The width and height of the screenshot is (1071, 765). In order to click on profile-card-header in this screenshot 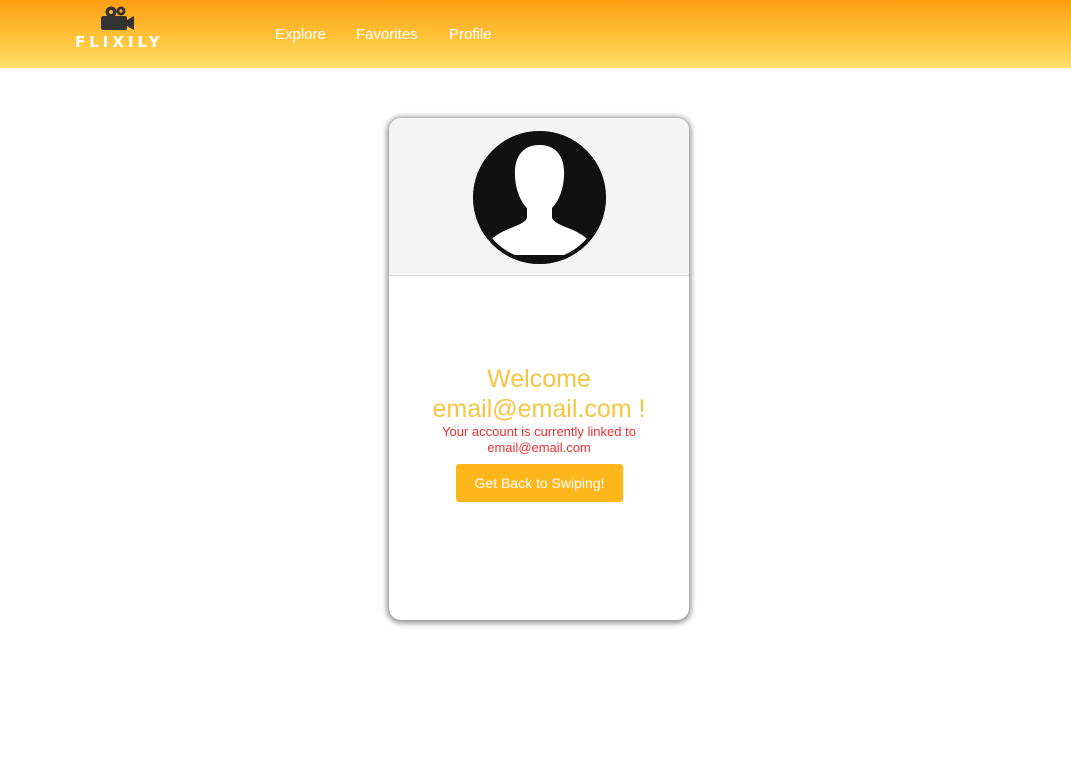, I will do `click(539, 197)`.